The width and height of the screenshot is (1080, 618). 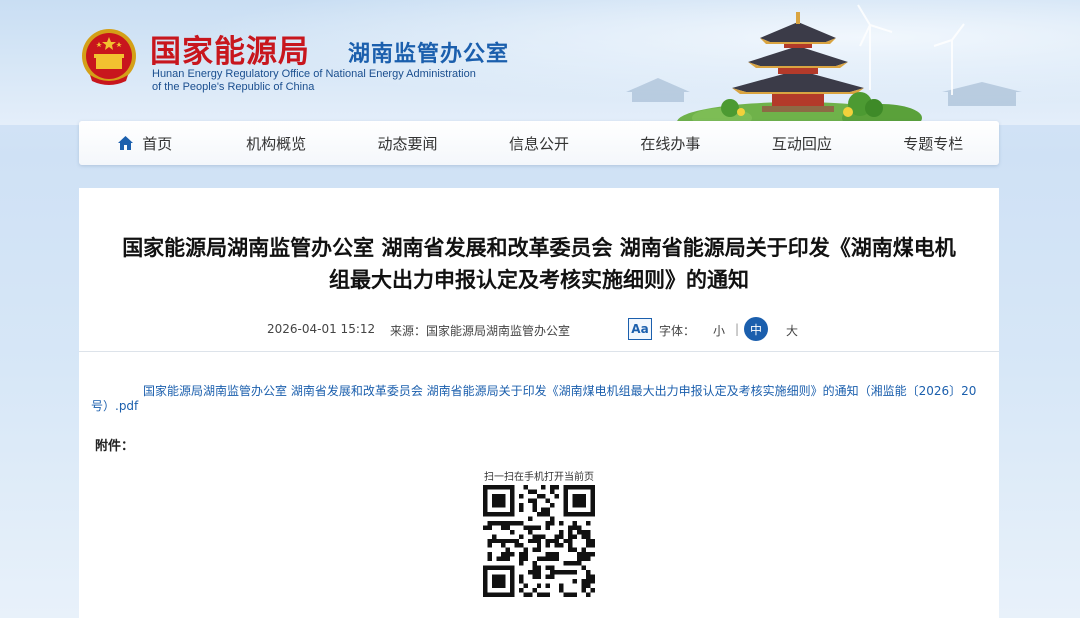 I want to click on nav-item-label: 机构概览, so click(x=276, y=143).